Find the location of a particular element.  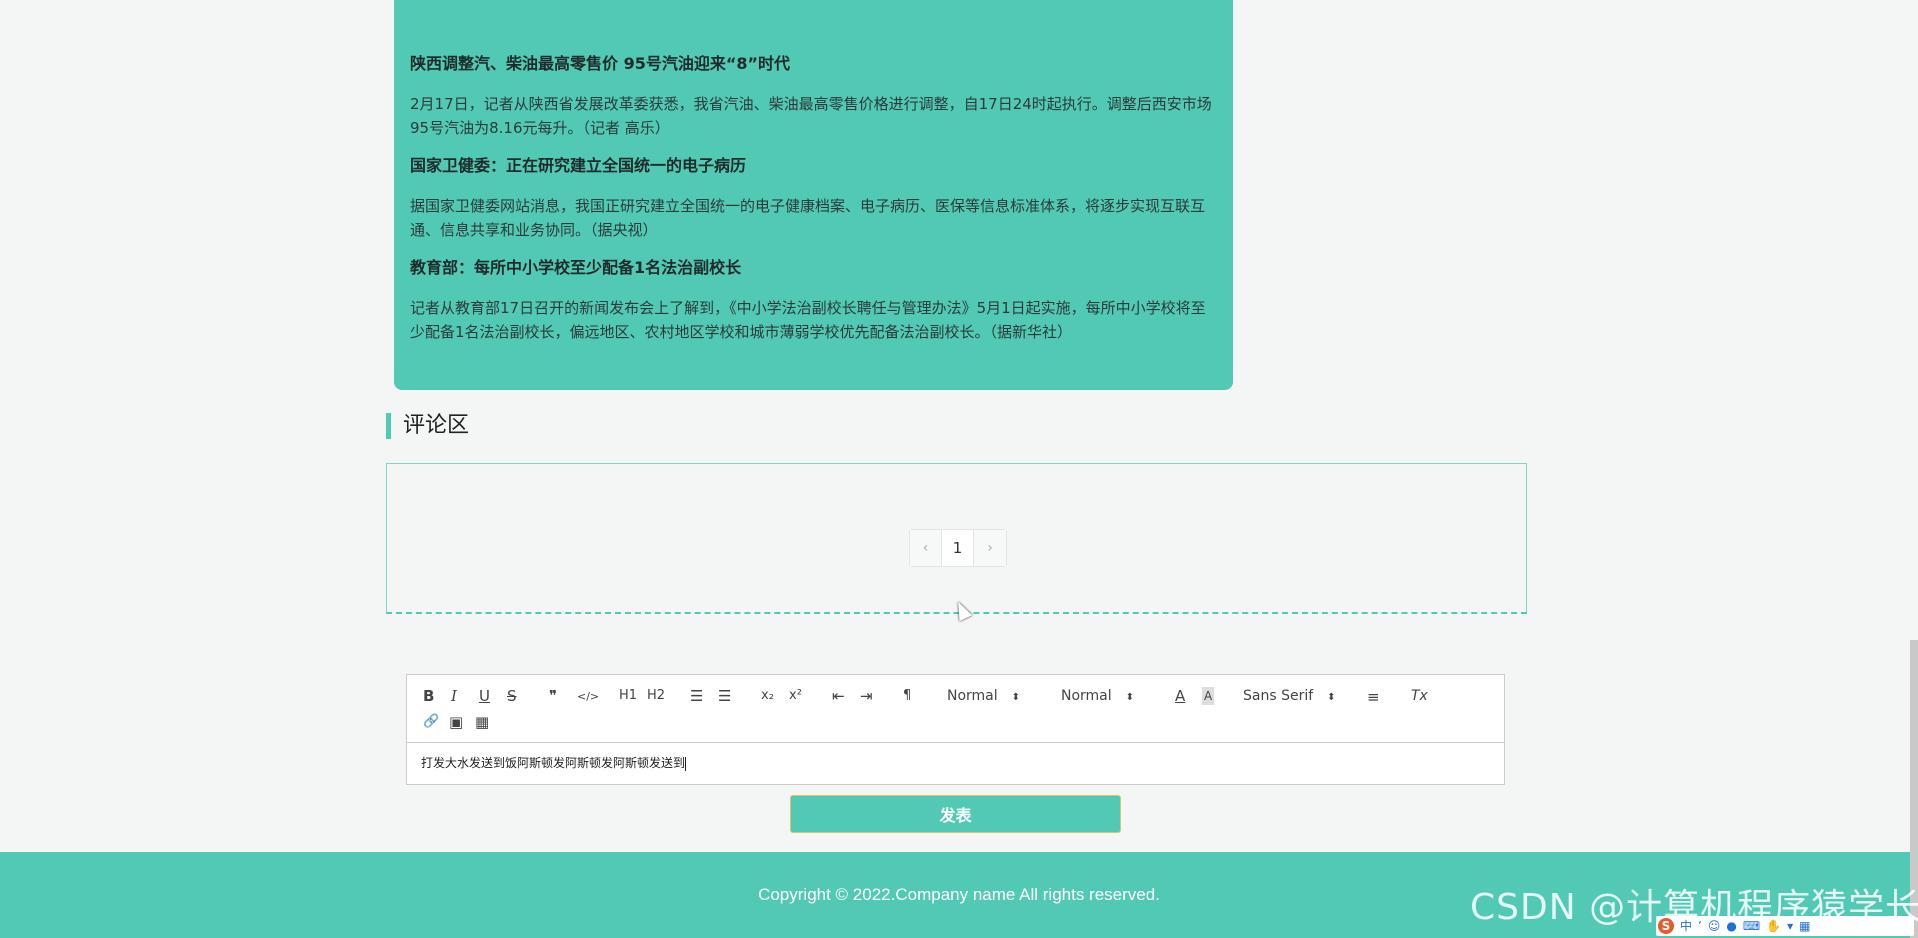

ime-mode-indicator: 中 is located at coordinates (1686, 926).